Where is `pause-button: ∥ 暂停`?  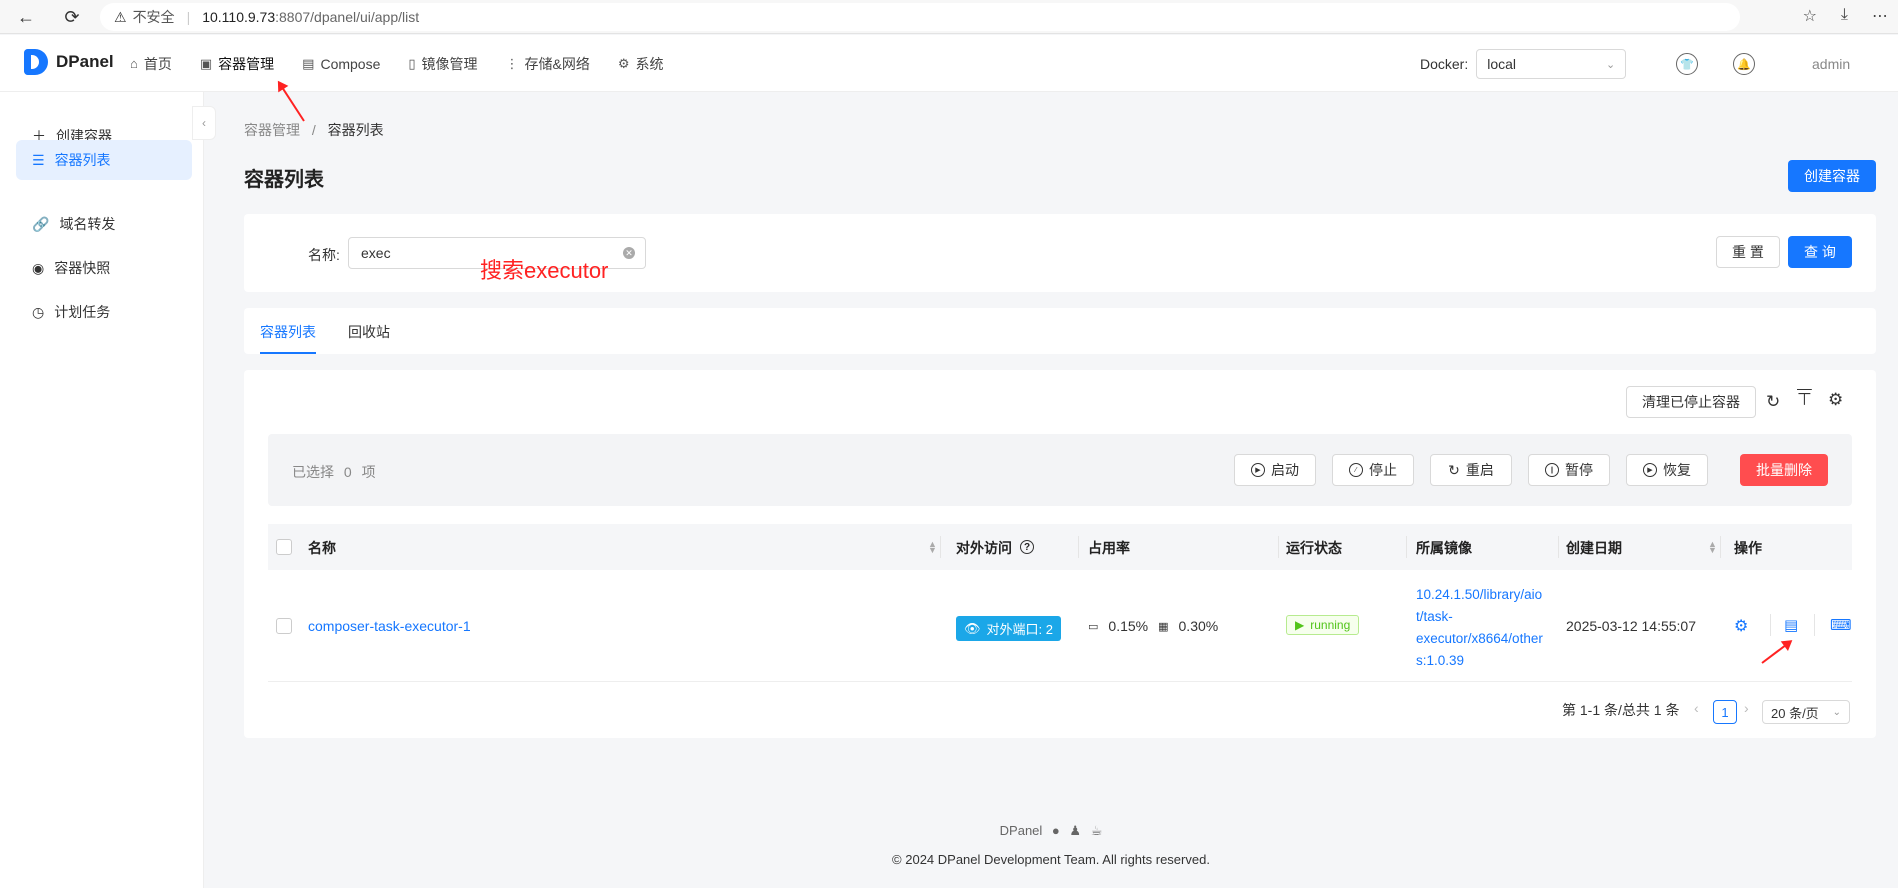 pause-button: ∥ 暂停 is located at coordinates (1569, 470).